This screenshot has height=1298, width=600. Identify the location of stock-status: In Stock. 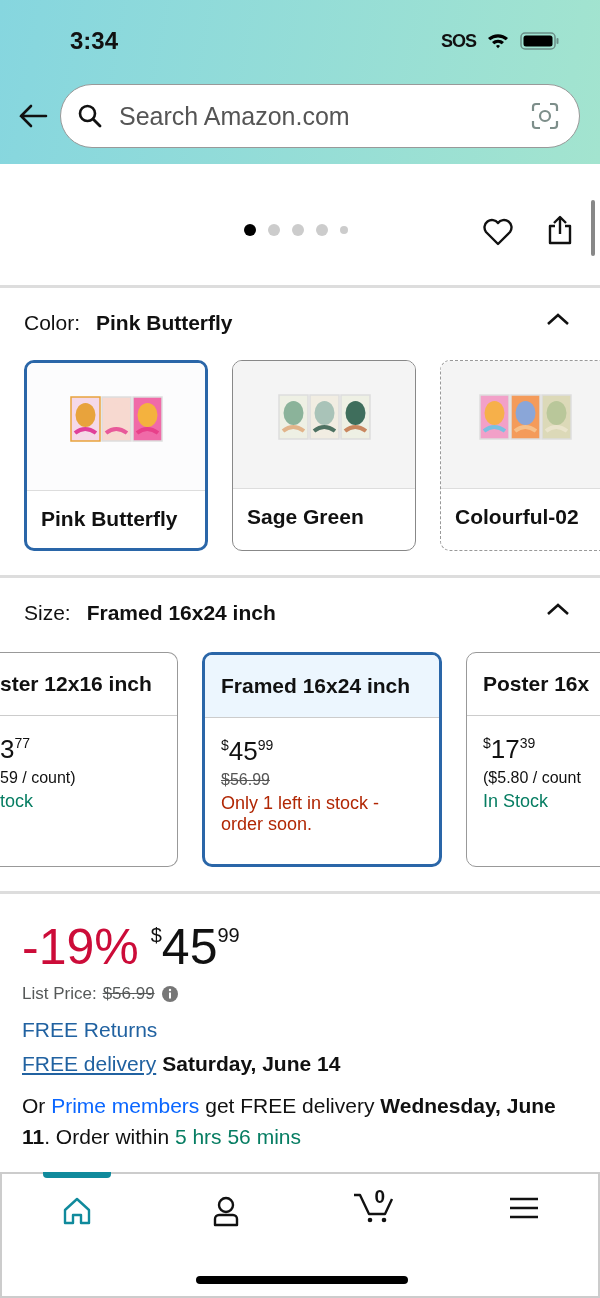
(516, 801).